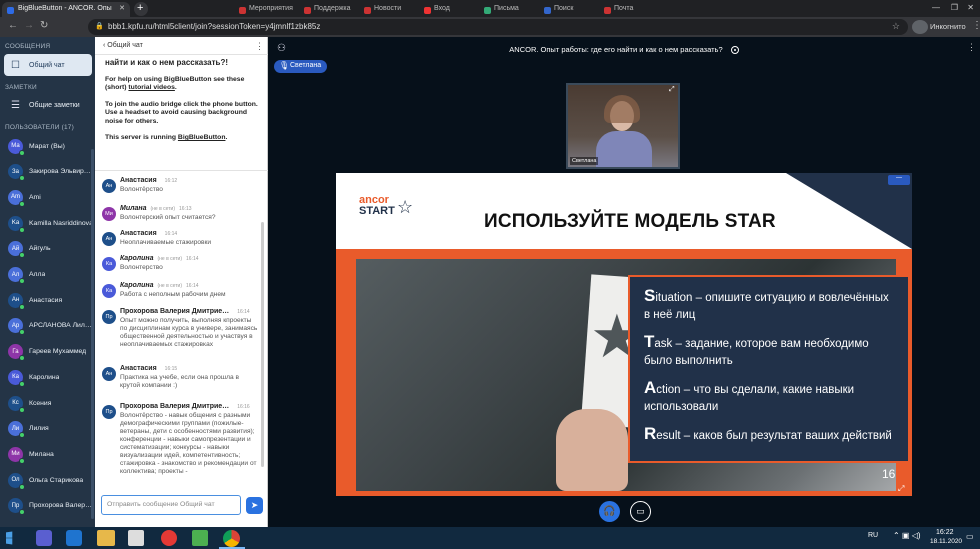 The width and height of the screenshot is (980, 549). Describe the element at coordinates (564, 8) in the screenshot. I see `tab-label: Поиск` at that location.